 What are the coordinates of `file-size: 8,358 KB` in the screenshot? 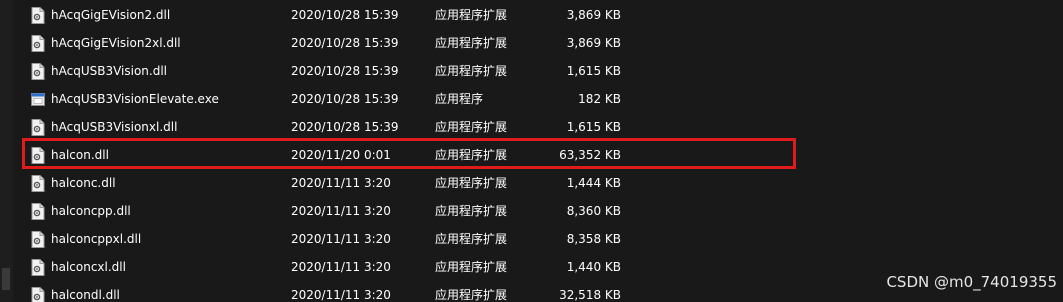 It's located at (593, 239).